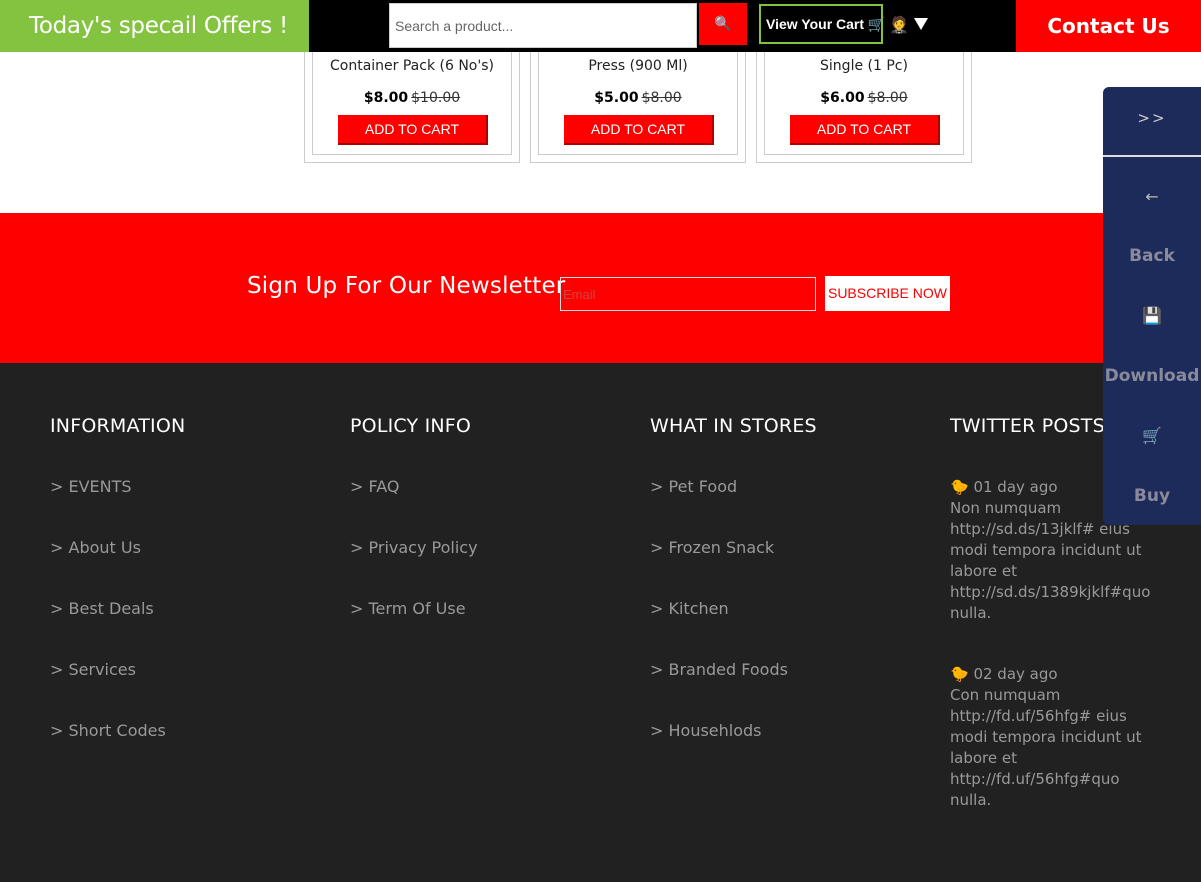 The width and height of the screenshot is (1201, 882). I want to click on product-card-inner: Single (1 Pc) $6.00 $8.00 ADD TO CART, so click(864, 98).